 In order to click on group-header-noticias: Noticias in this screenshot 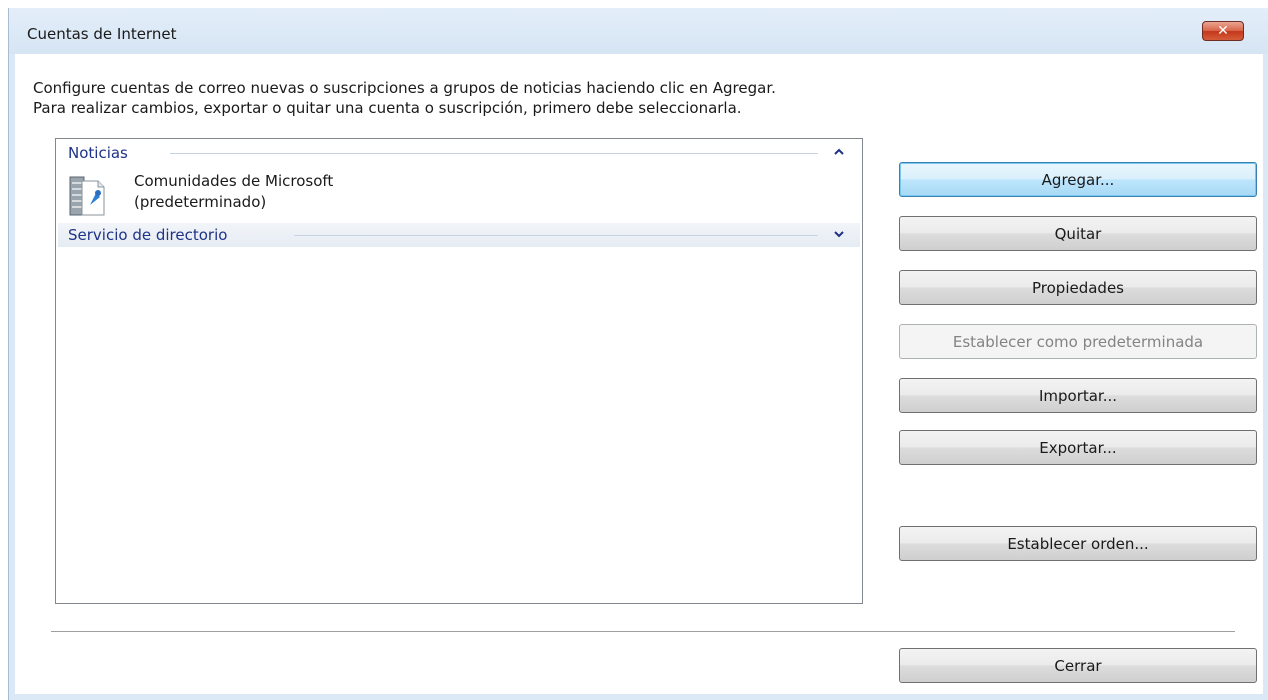, I will do `click(459, 153)`.